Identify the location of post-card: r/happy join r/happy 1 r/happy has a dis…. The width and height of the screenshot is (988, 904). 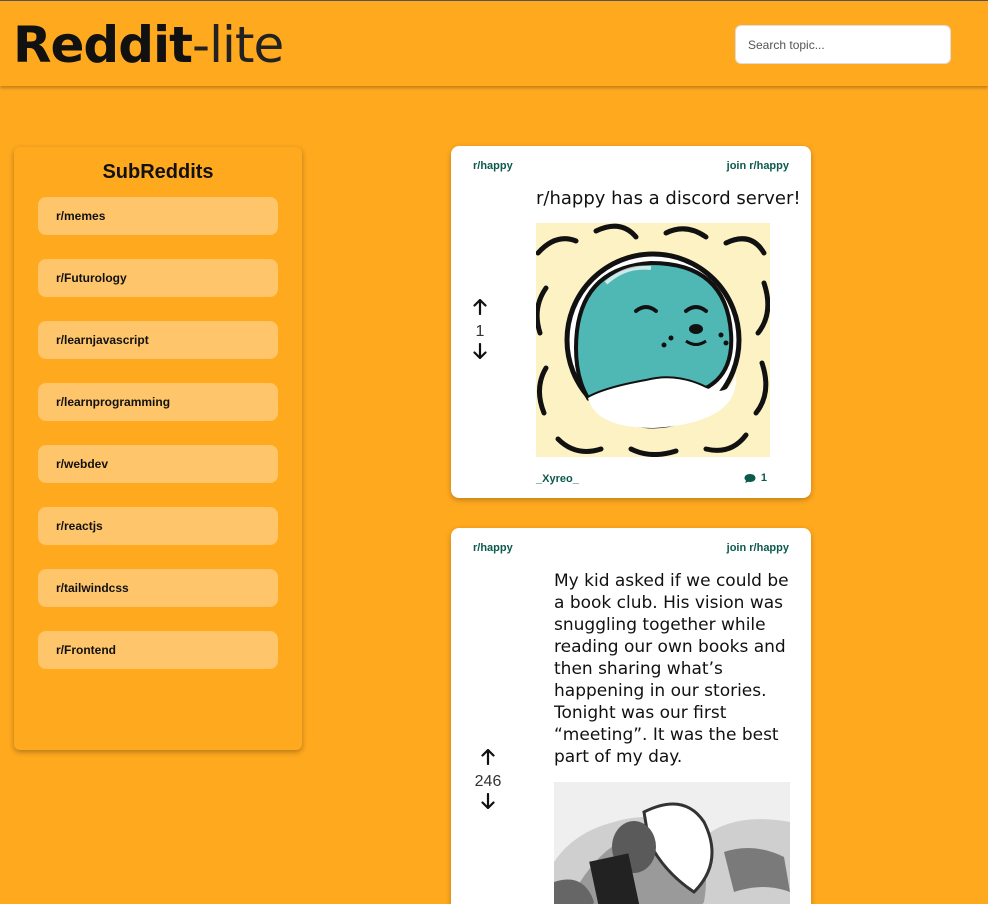
(631, 322).